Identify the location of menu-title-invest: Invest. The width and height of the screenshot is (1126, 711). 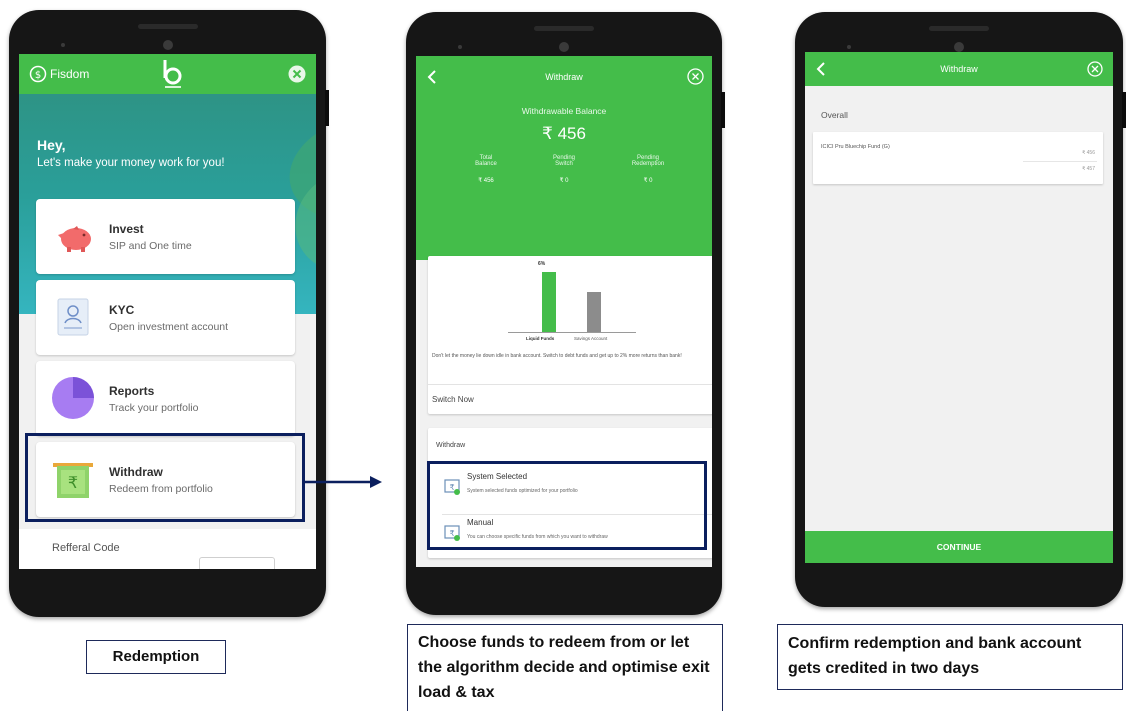
(126, 229).